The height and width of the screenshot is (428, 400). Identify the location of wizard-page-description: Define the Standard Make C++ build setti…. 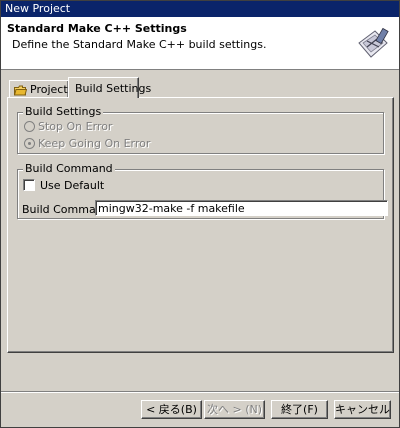
(139, 44).